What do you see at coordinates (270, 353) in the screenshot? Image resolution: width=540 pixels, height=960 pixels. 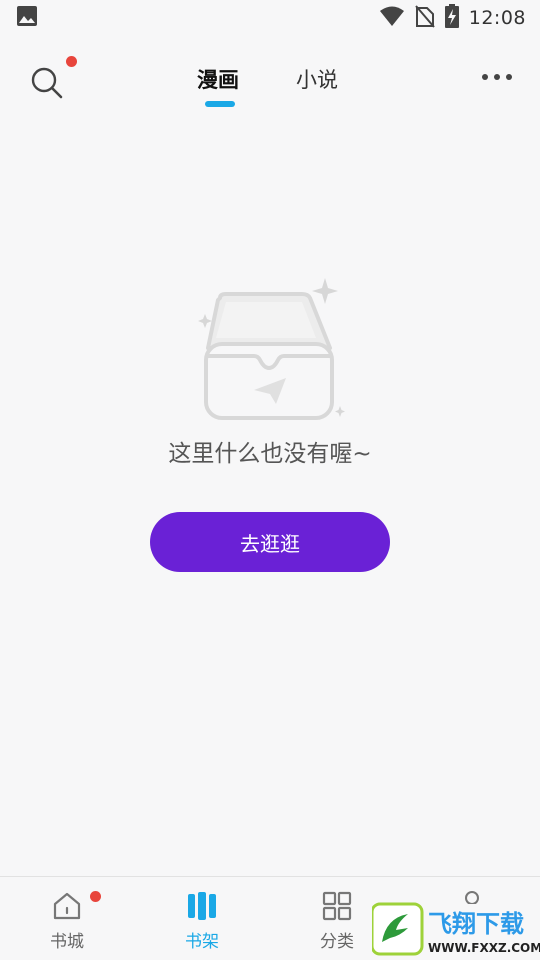 I see `empty-inbox-icon` at bounding box center [270, 353].